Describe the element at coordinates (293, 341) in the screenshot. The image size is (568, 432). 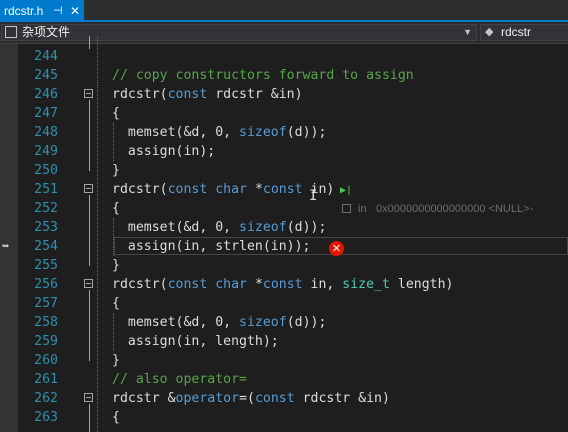
I see `code-line: 259 assign(in, length);` at that location.